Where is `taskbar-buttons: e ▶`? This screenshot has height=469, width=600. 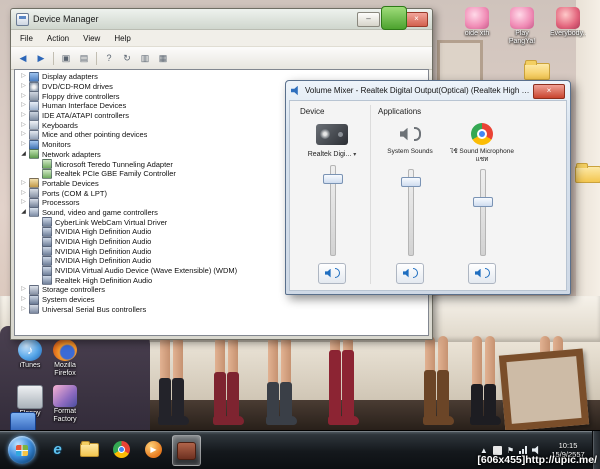
taskbar-buttons: e ▶ is located at coordinates (122, 450).